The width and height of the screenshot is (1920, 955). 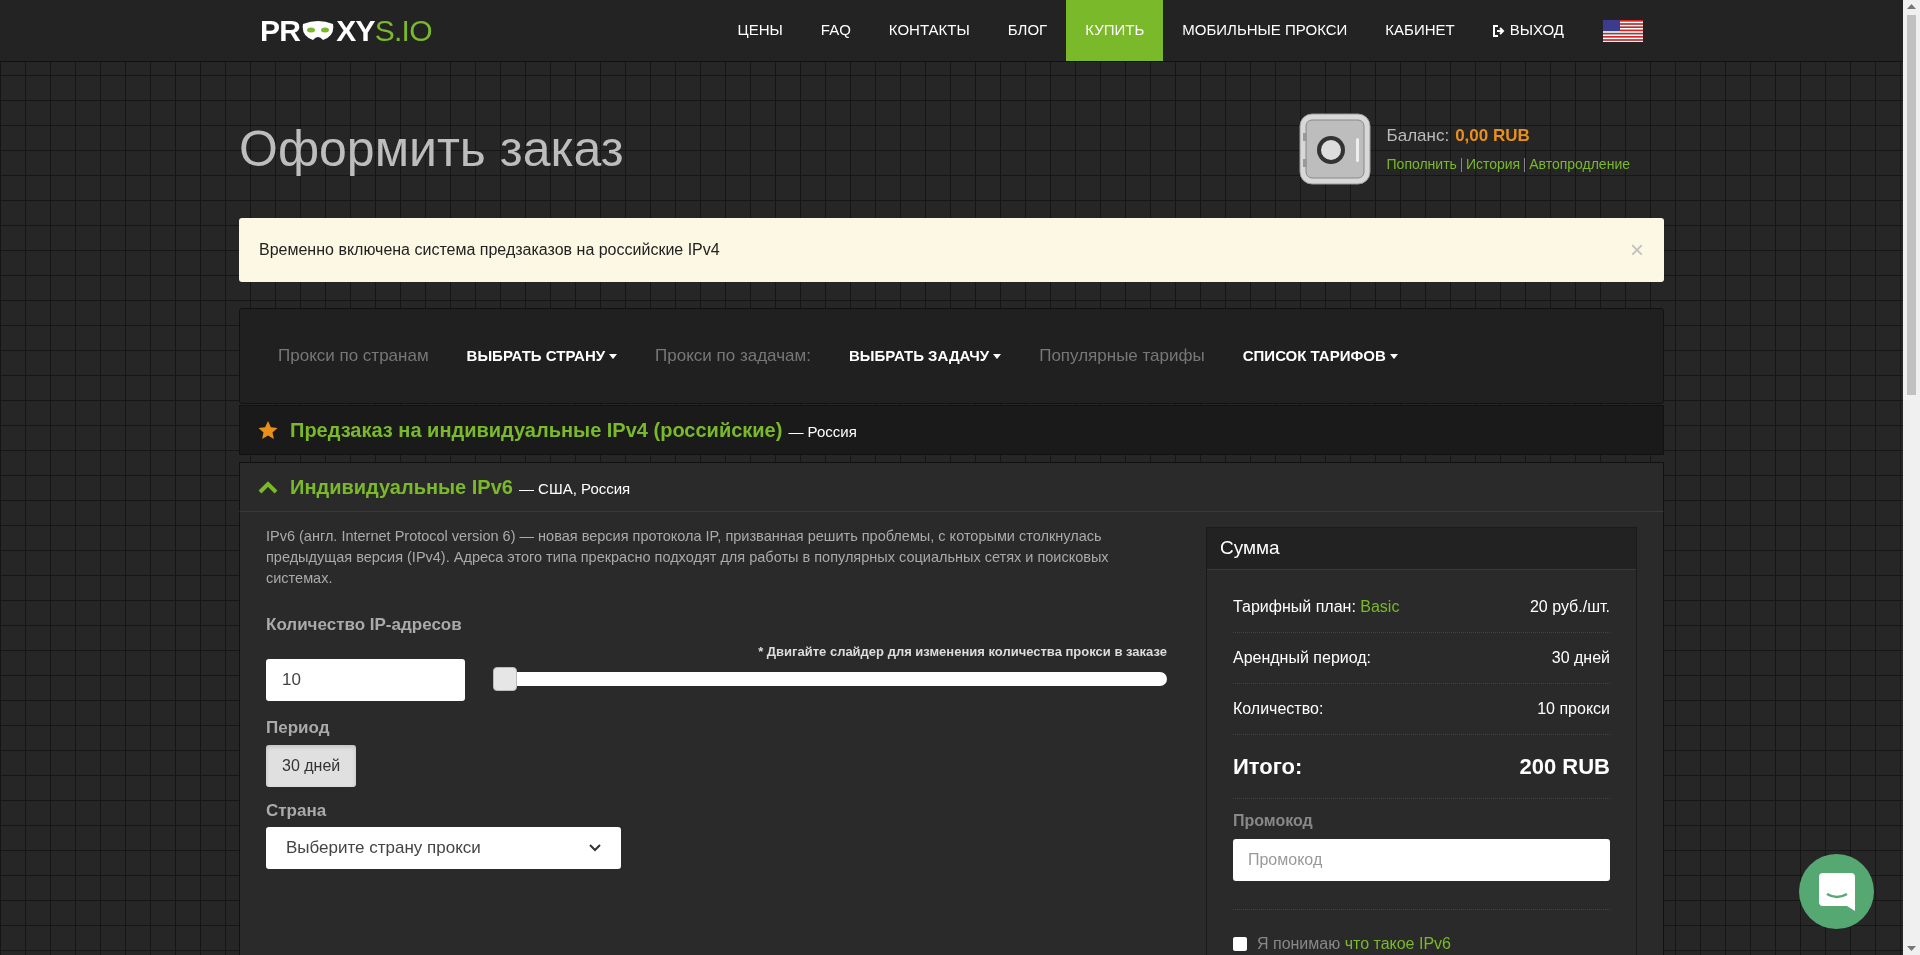 What do you see at coordinates (1911, 205) in the screenshot?
I see `scrollbar-thumb` at bounding box center [1911, 205].